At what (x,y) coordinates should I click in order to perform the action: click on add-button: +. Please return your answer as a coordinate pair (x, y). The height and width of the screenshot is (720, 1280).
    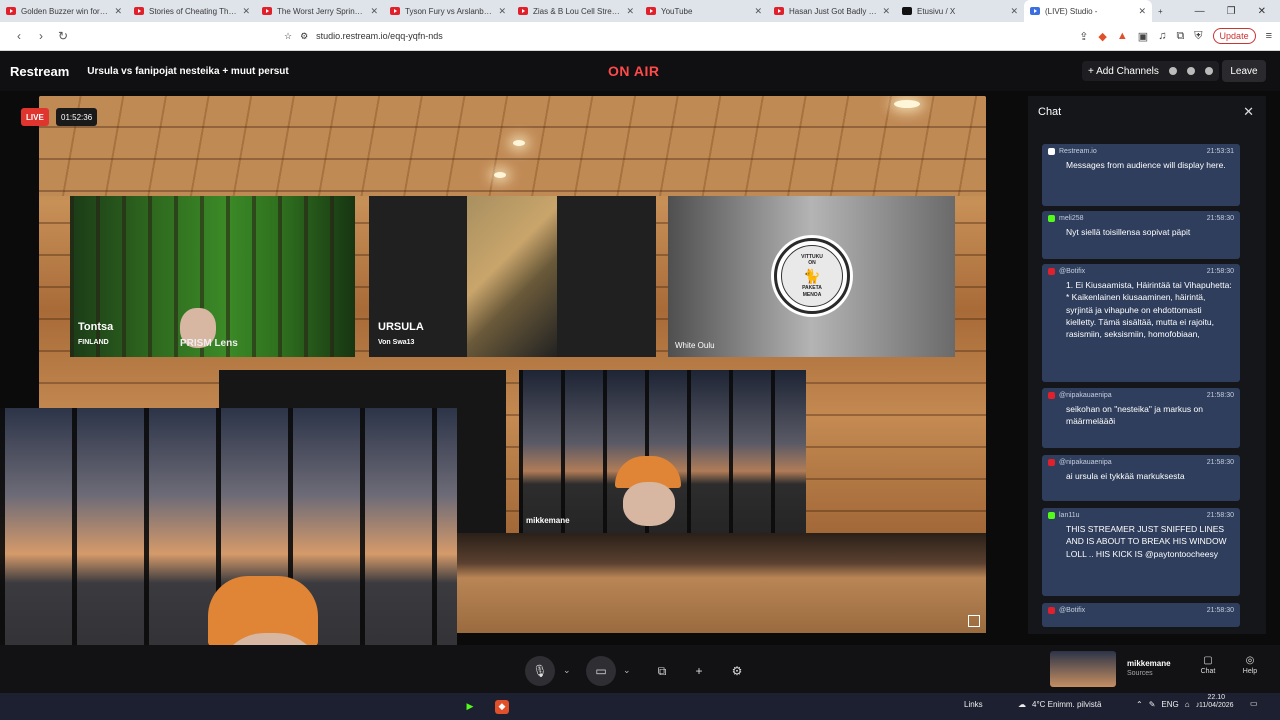
    Looking at the image, I should click on (699, 671).